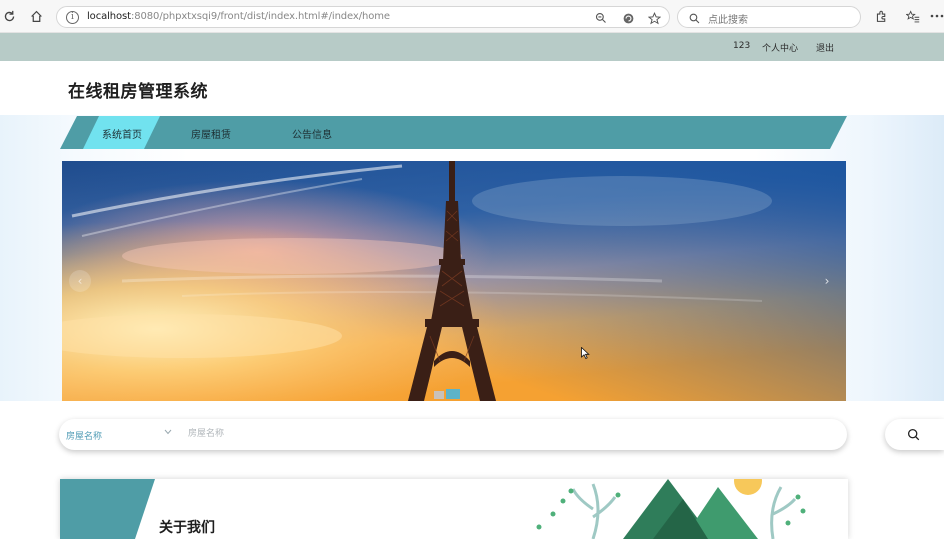 Image resolution: width=944 pixels, height=539 pixels. I want to click on search-button, so click(914, 434).